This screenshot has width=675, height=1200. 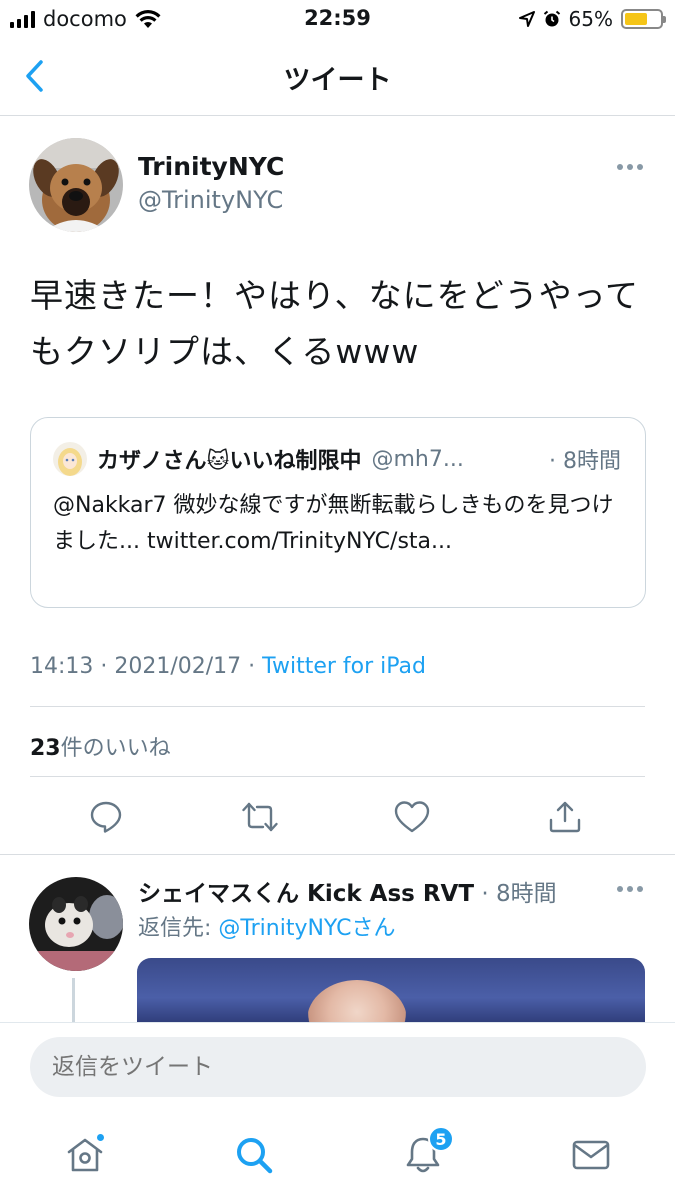 I want to click on reply-author-name: シェイマスくん Kick Ass RVT, so click(x=306, y=894).